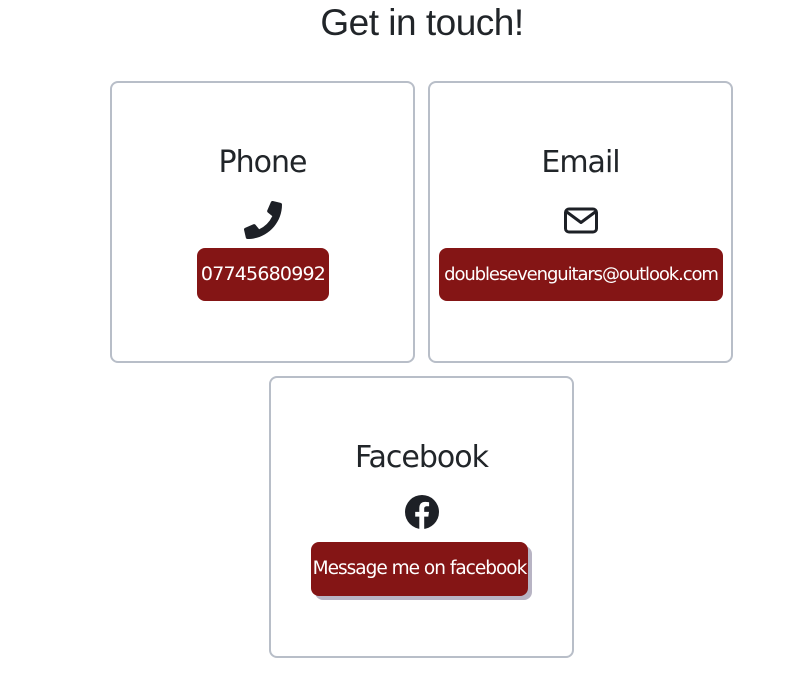  Describe the element at coordinates (581, 274) in the screenshot. I see `email-address-button: doublesevenguitars@outlook.com` at that location.